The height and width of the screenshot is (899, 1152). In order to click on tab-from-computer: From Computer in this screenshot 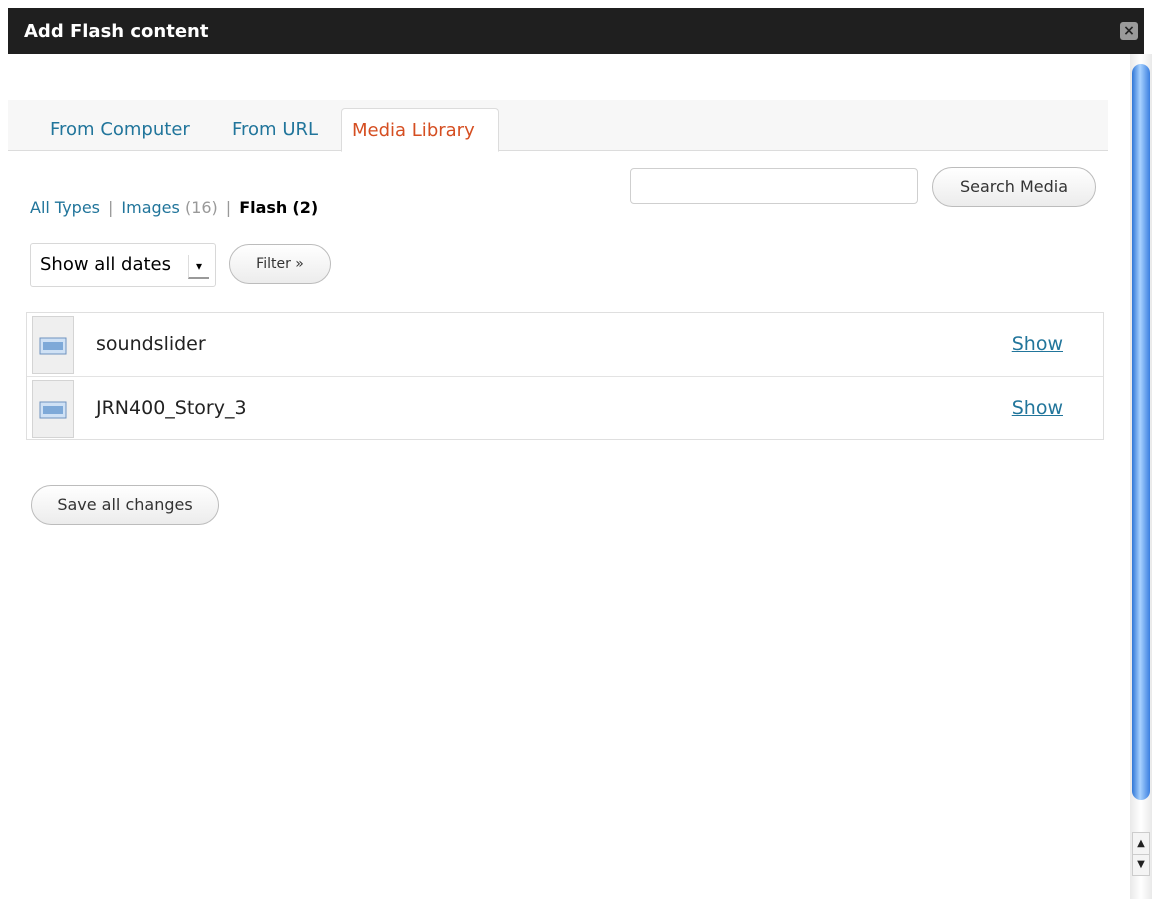, I will do `click(122, 129)`.